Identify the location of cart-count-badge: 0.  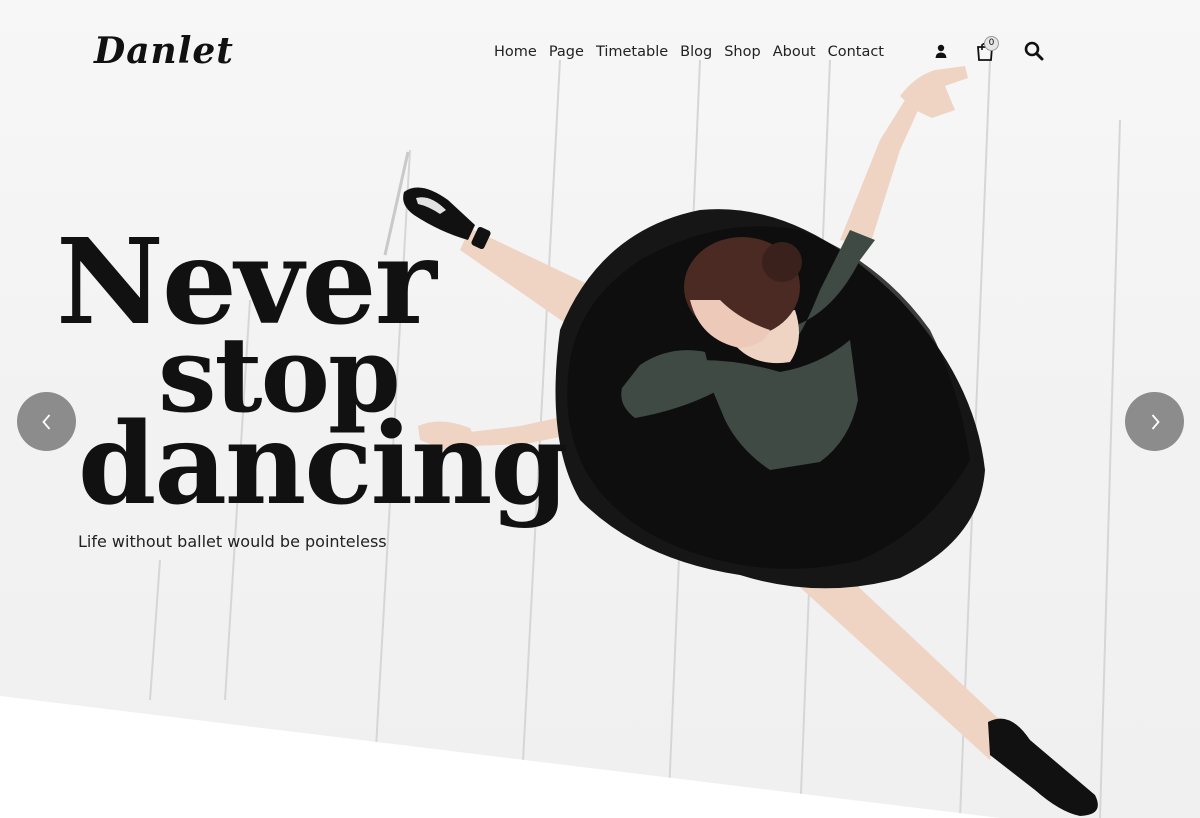
(991, 43).